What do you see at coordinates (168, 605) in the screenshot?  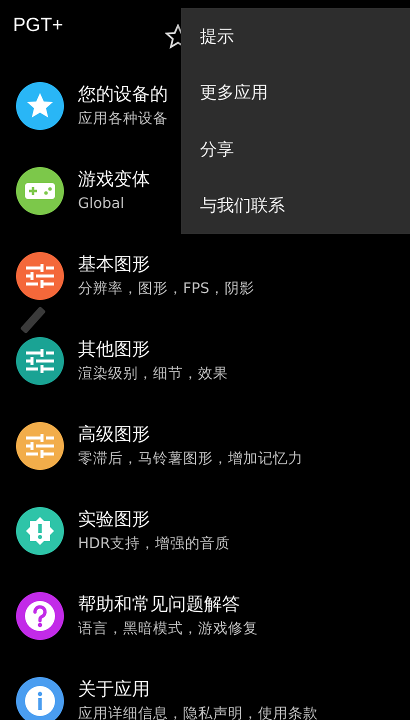 I see `item-title: 帮助和常见问题解答` at bounding box center [168, 605].